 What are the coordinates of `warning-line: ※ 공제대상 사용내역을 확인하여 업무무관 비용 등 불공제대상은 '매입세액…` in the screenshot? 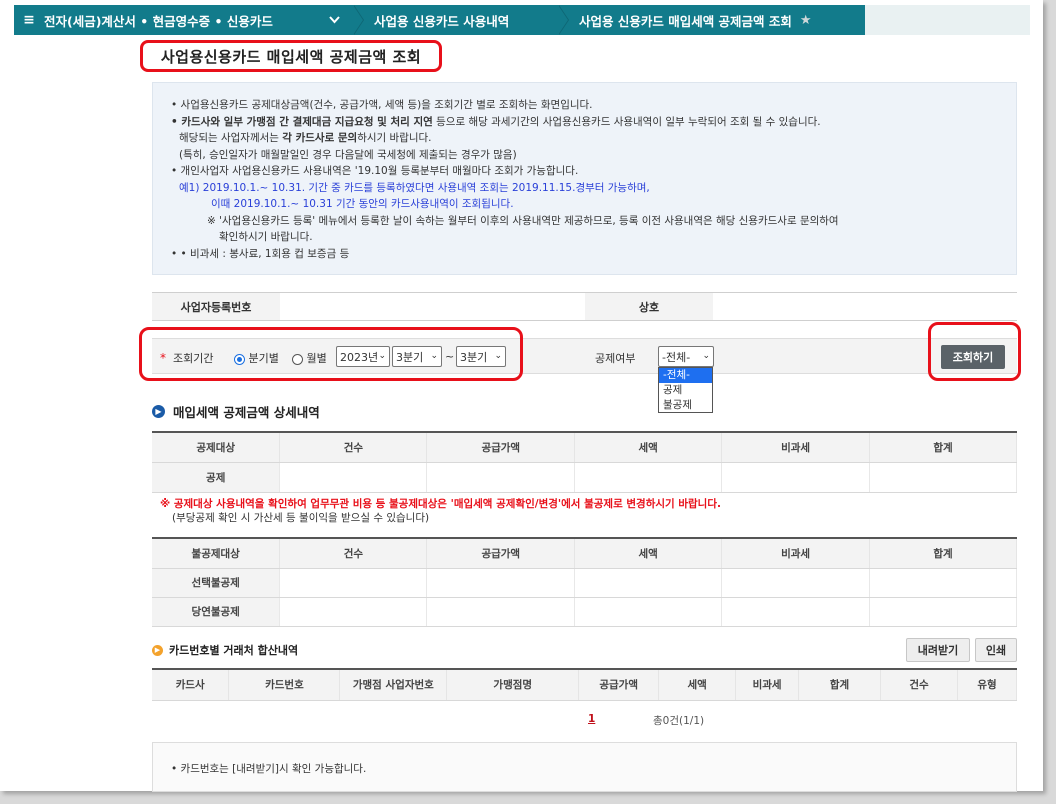 It's located at (440, 504).